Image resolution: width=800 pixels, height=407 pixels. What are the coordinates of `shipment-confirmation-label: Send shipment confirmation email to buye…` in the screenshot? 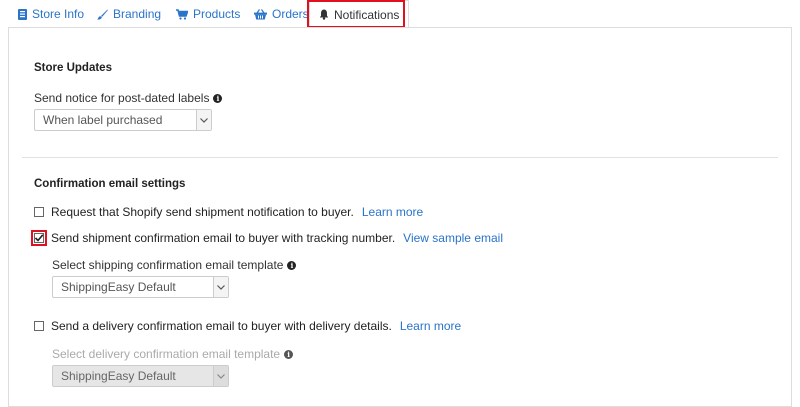 It's located at (223, 238).